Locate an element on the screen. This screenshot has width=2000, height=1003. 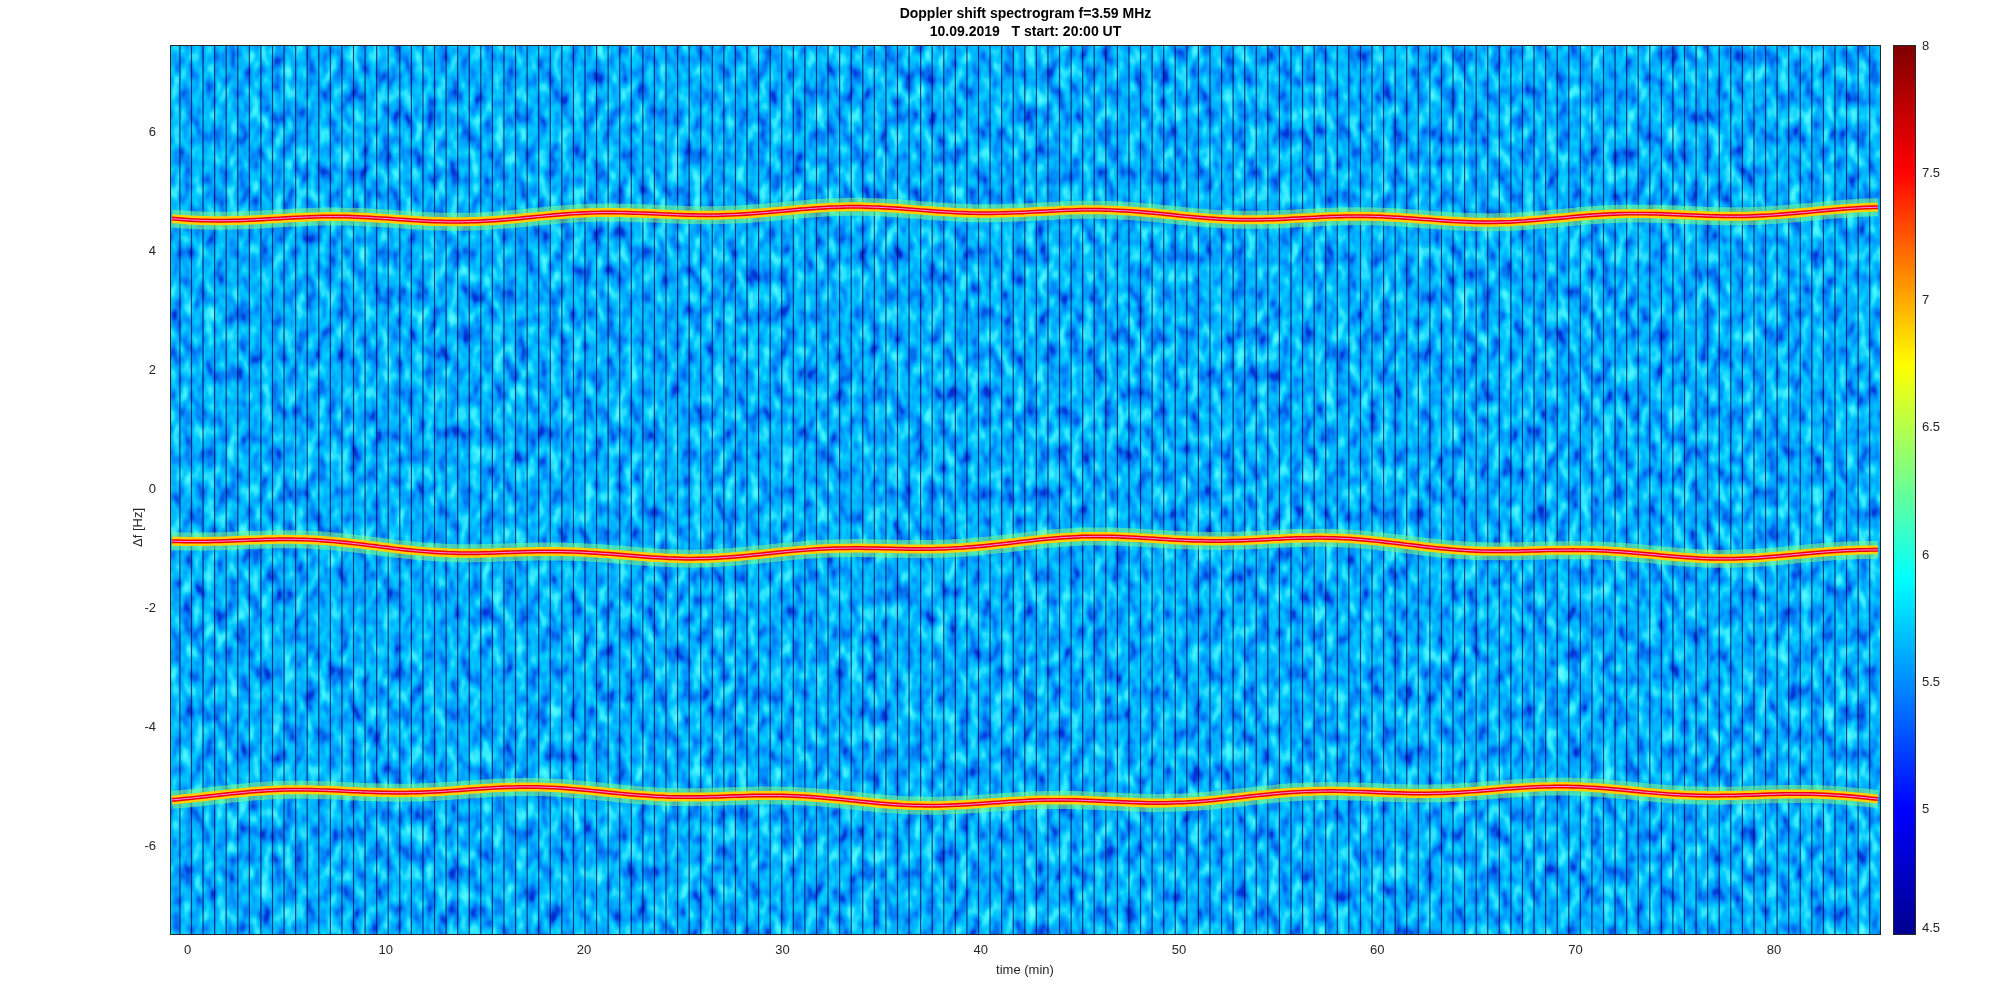
axis-tick-label: 2 is located at coordinates (152, 369).